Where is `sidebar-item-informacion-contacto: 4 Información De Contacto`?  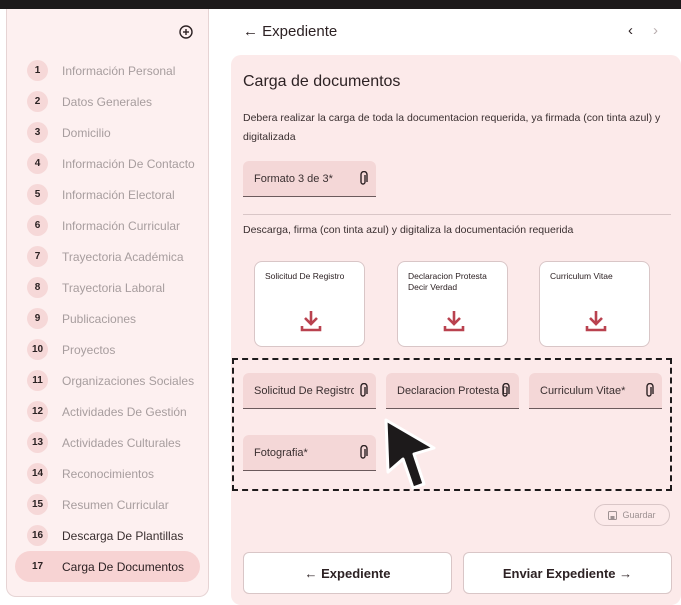
sidebar-item-informacion-contacto: 4 Información De Contacto is located at coordinates (108, 163).